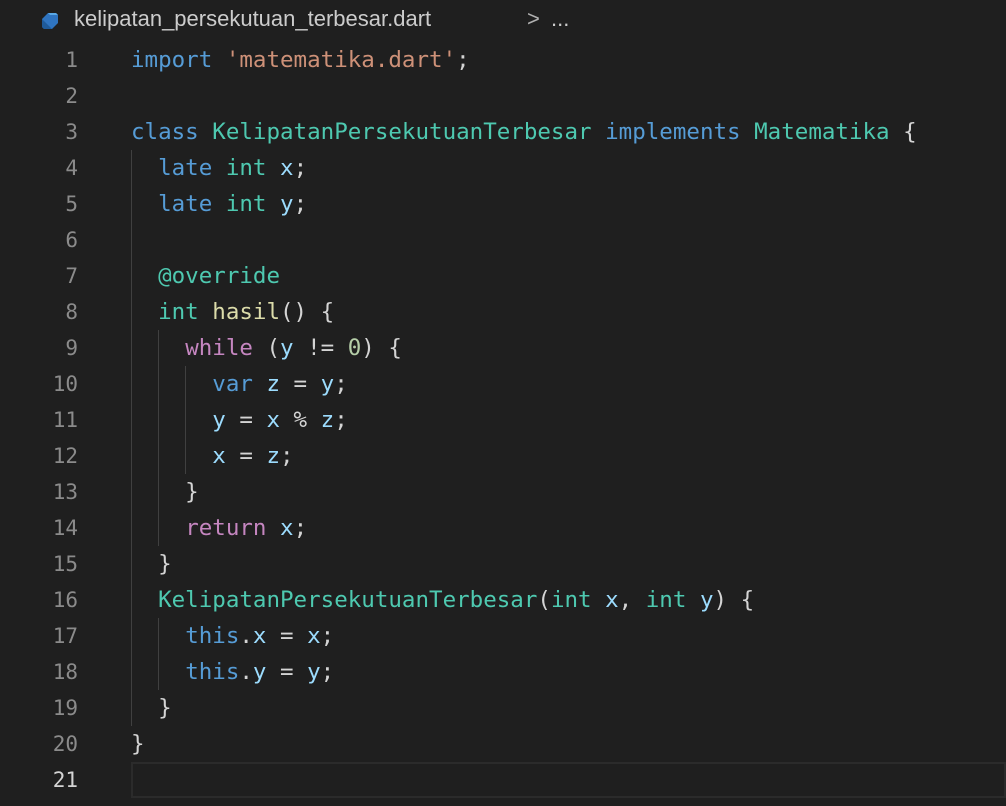 The width and height of the screenshot is (1006, 806). What do you see at coordinates (568, 348) in the screenshot?
I see `code-line: while (y != 0) {` at bounding box center [568, 348].